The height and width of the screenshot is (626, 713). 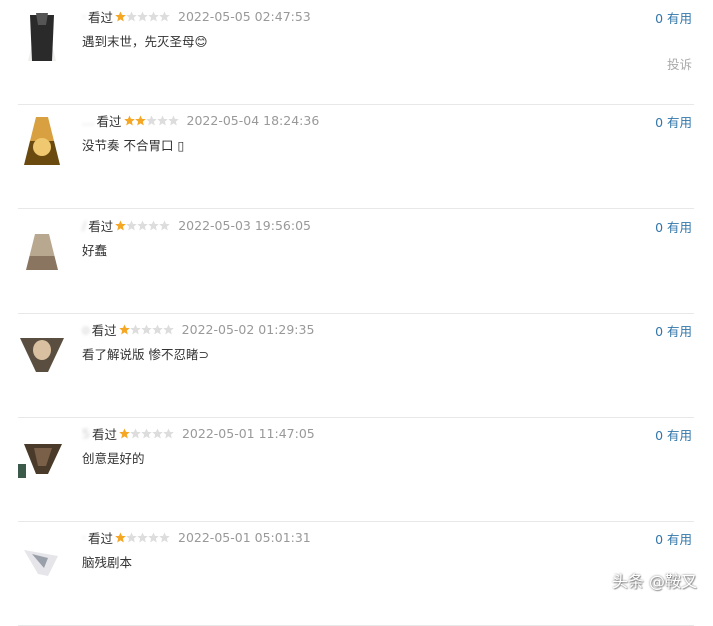 What do you see at coordinates (84, 225) in the screenshot?
I see `user-name: /` at bounding box center [84, 225].